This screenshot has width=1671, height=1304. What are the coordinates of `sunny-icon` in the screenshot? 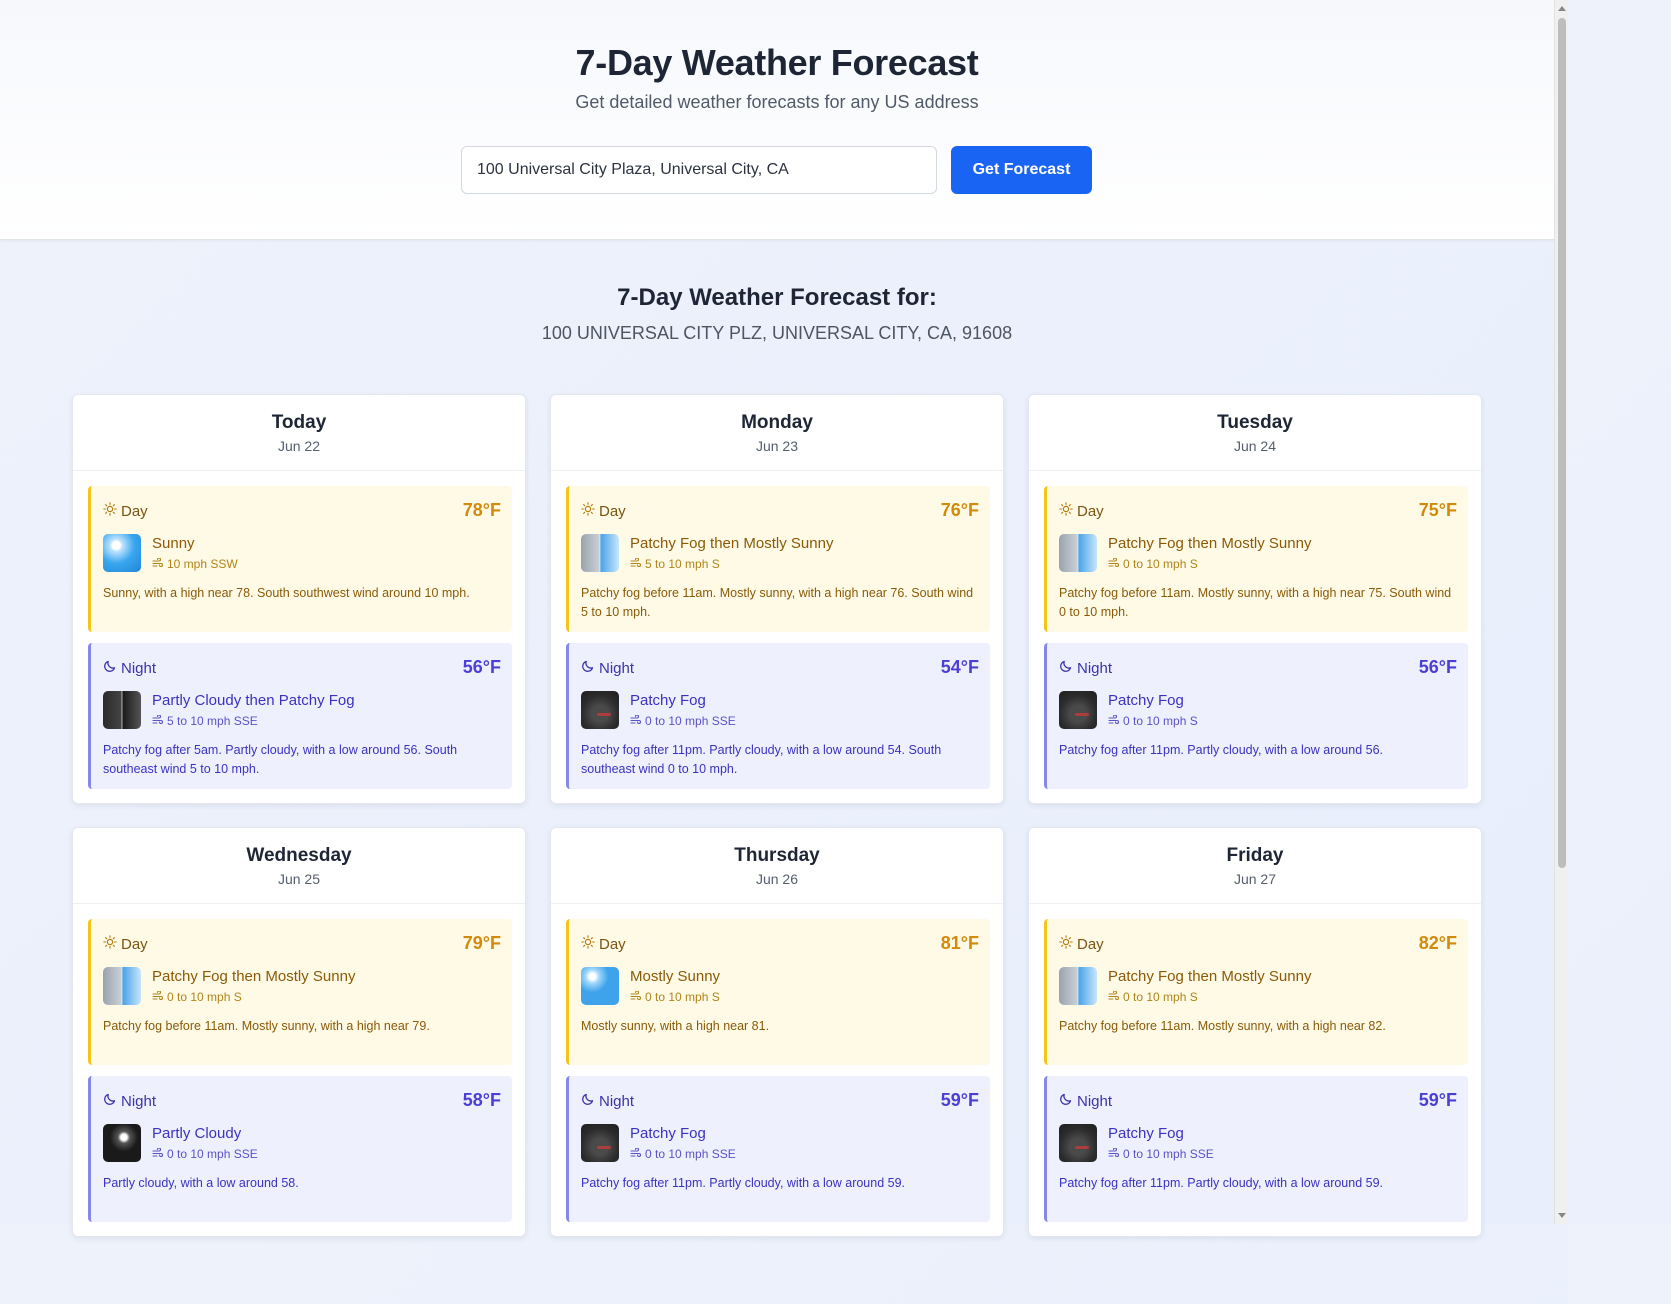 It's located at (122, 553).